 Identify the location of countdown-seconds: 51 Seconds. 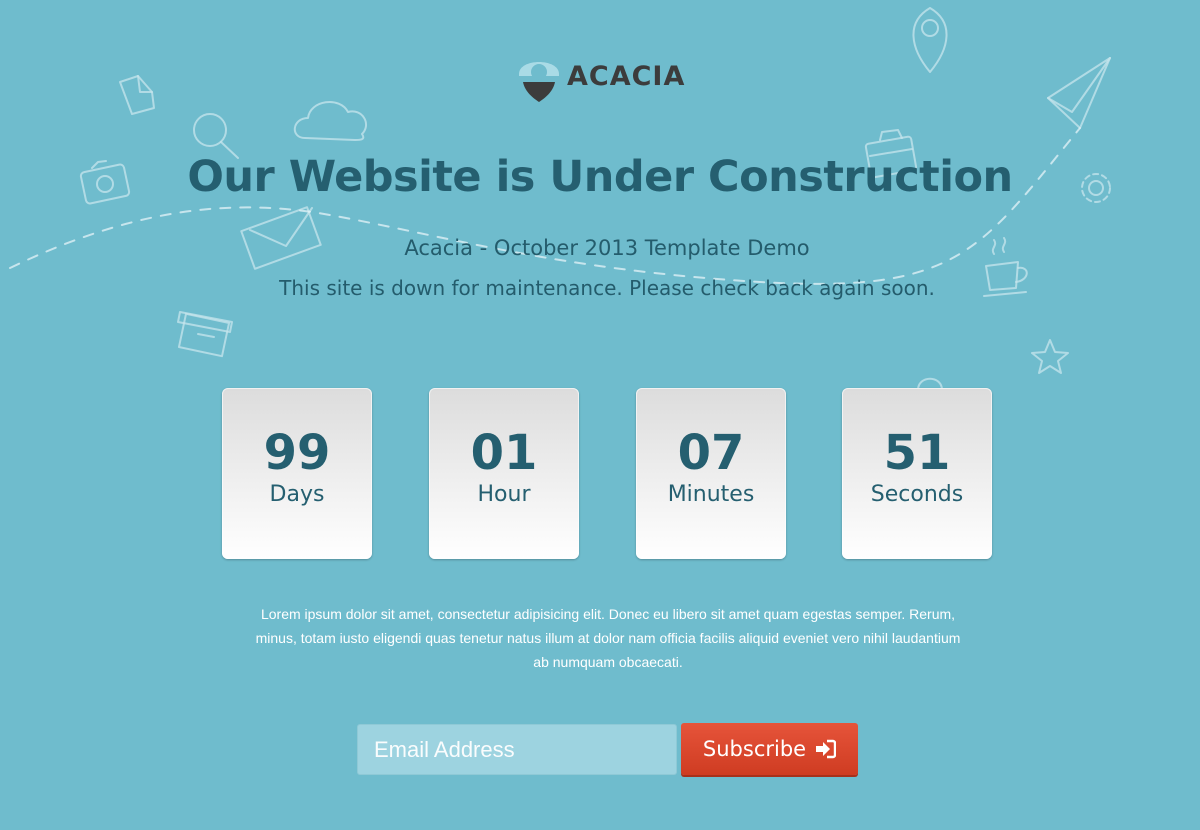
(917, 473).